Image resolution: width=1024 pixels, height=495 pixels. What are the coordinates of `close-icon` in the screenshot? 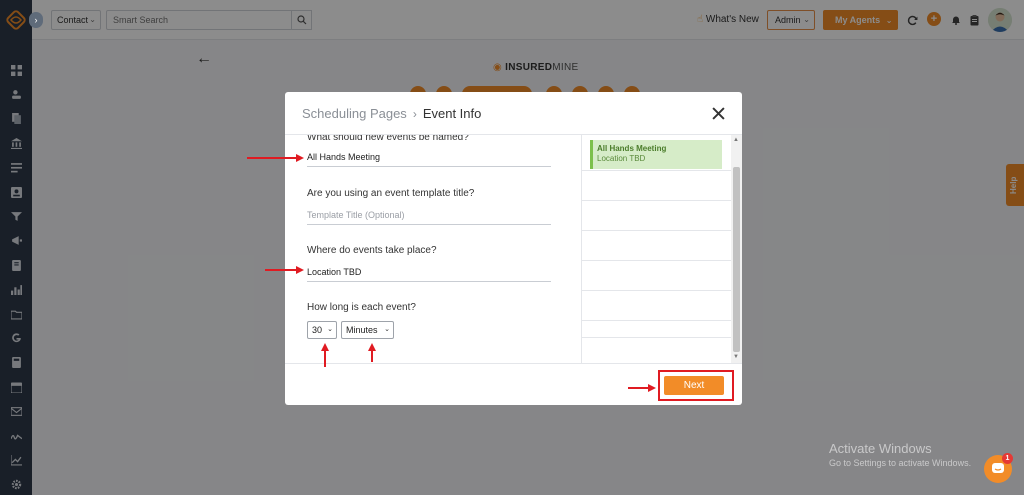 It's located at (718, 113).